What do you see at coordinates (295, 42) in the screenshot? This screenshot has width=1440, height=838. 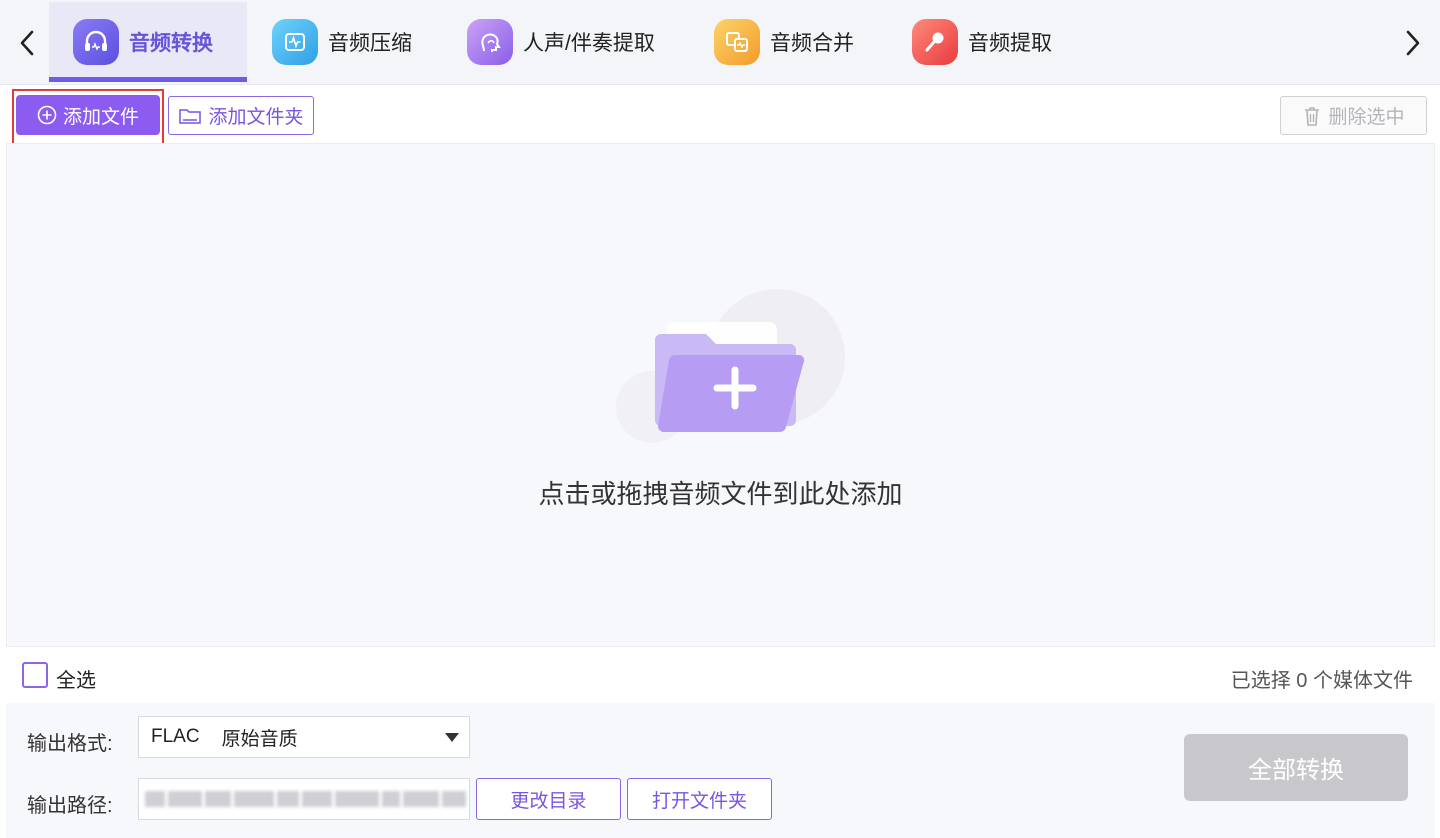 I see `waveform-icon` at bounding box center [295, 42].